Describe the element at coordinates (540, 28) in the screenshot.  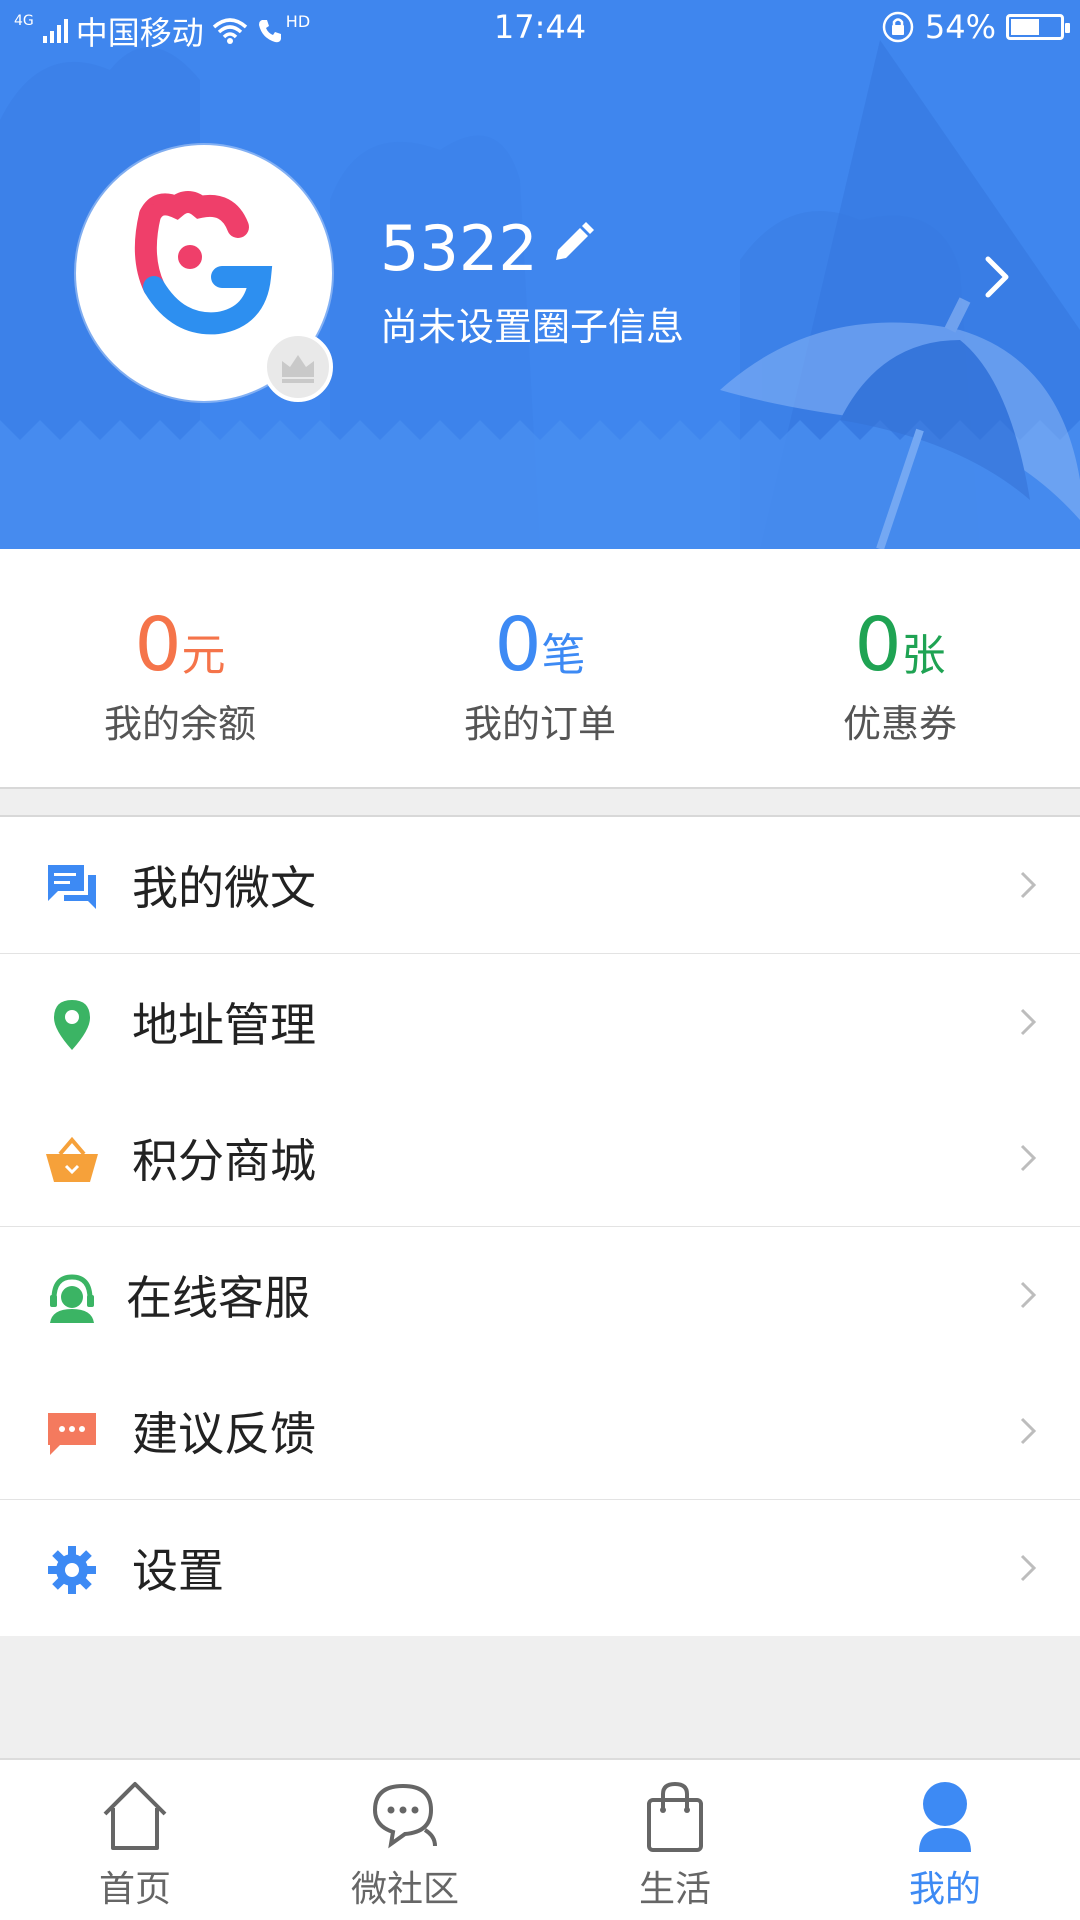
I see `status-bar: 4G 中国移动 HD 17:44 54%` at that location.